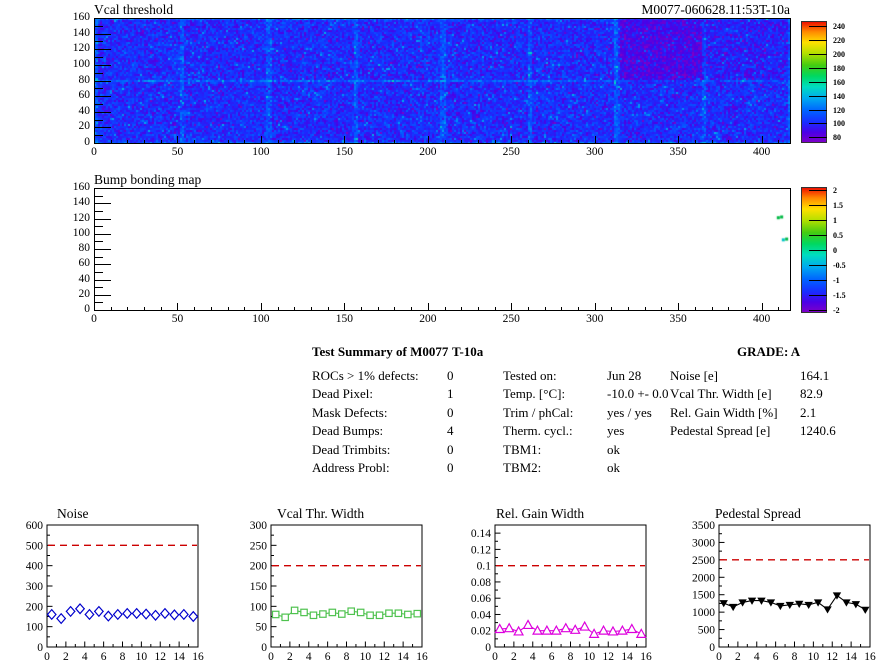  I want to click on summary-label: Temp. [°C]:, so click(534, 394).